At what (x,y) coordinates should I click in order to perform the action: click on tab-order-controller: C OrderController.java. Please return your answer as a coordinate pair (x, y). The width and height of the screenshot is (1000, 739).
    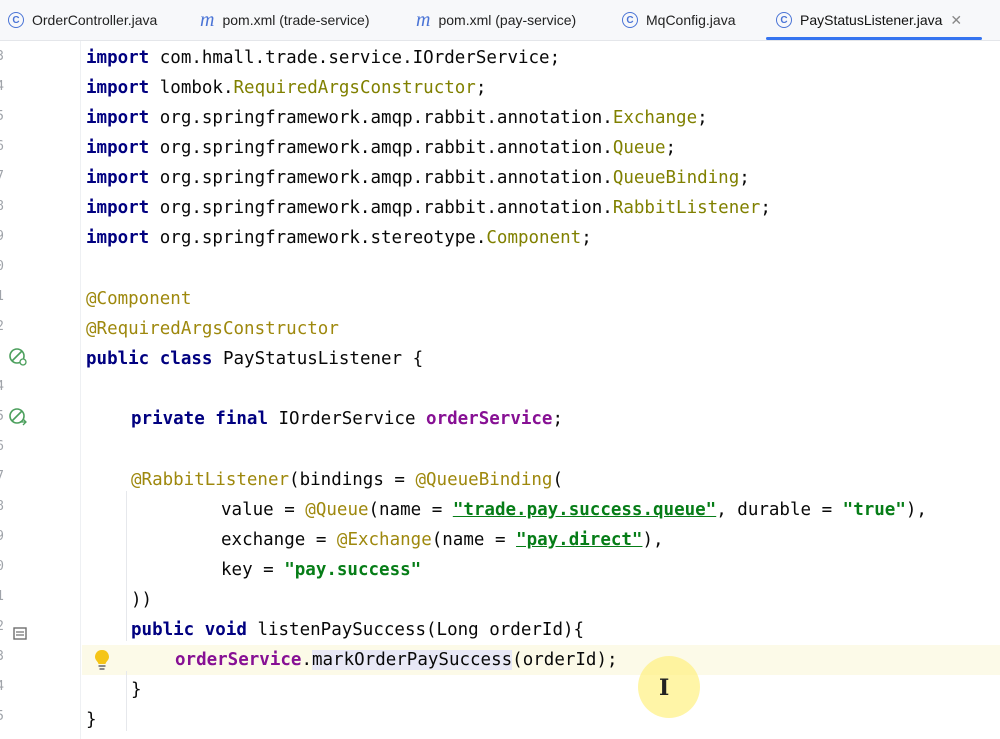
    Looking at the image, I should click on (82, 20).